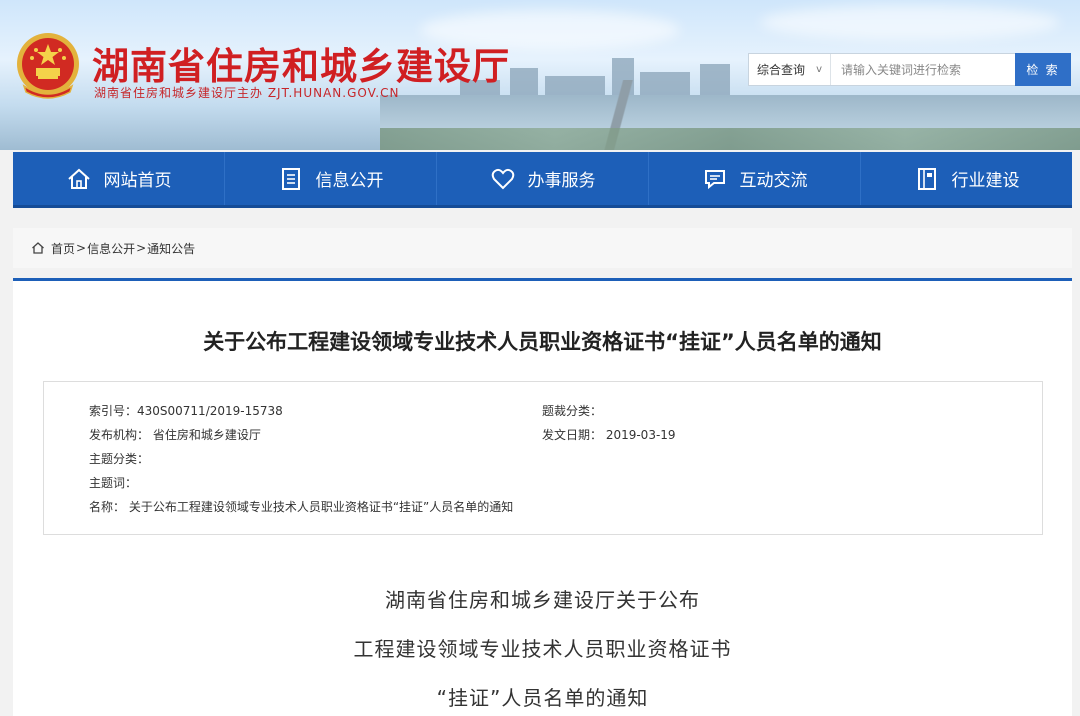 This screenshot has height=716, width=1080. What do you see at coordinates (542, 600) in the screenshot?
I see `body-heading-line: 湖南省住房和城乡建设厅关于公布` at bounding box center [542, 600].